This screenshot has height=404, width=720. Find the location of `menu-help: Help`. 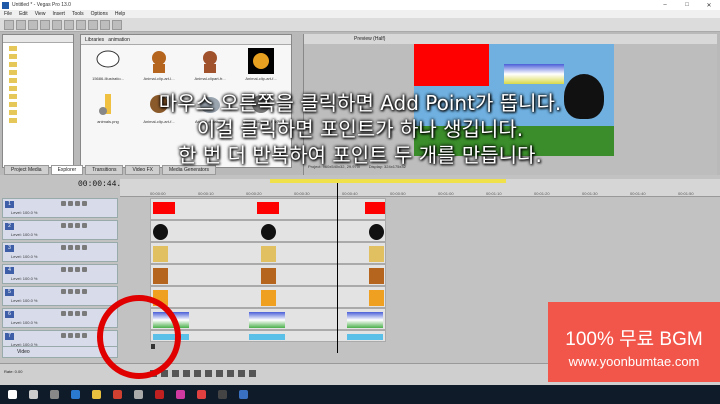

menu-help: Help is located at coordinates (120, 14).